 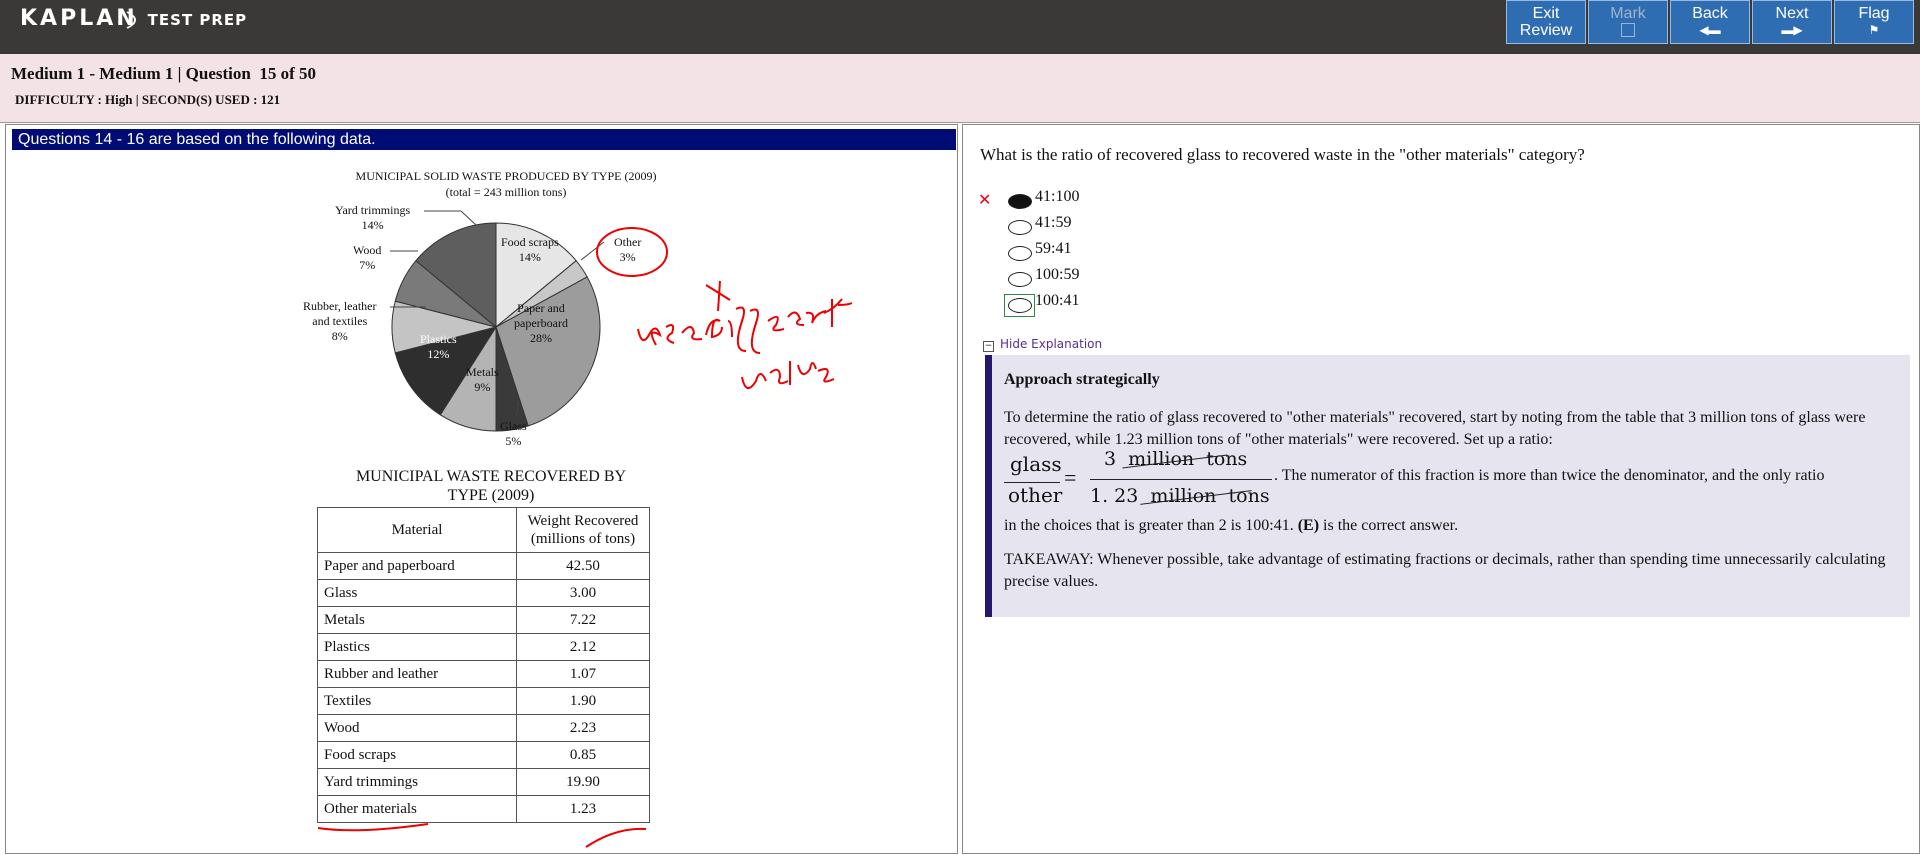 I want to click on kaplan-logo: KAPLAN TEST PREP, so click(x=134, y=20).